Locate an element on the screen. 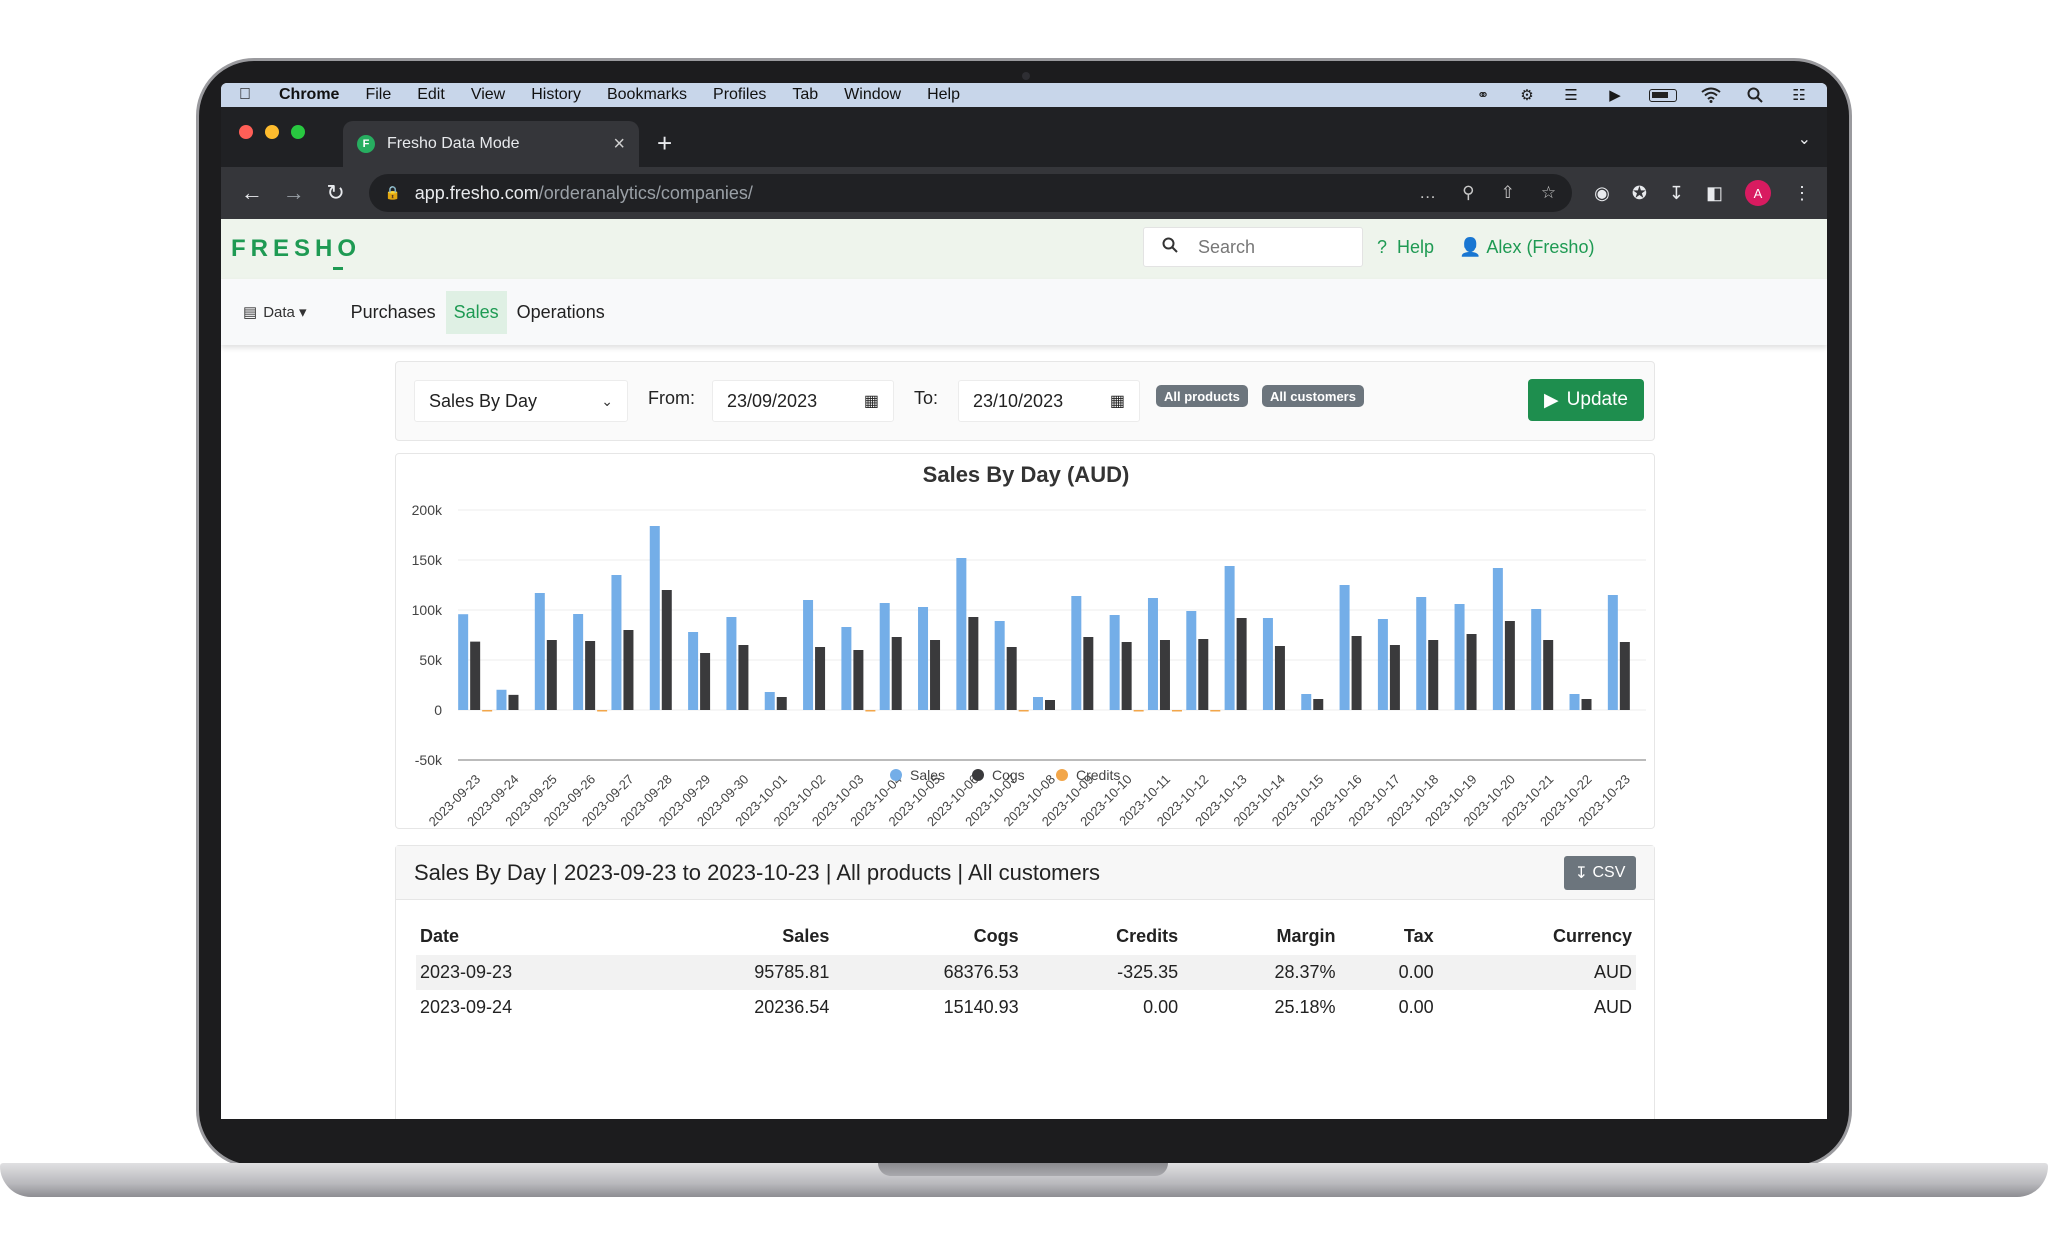 The width and height of the screenshot is (2048, 1254). menu-history: History is located at coordinates (556, 95).